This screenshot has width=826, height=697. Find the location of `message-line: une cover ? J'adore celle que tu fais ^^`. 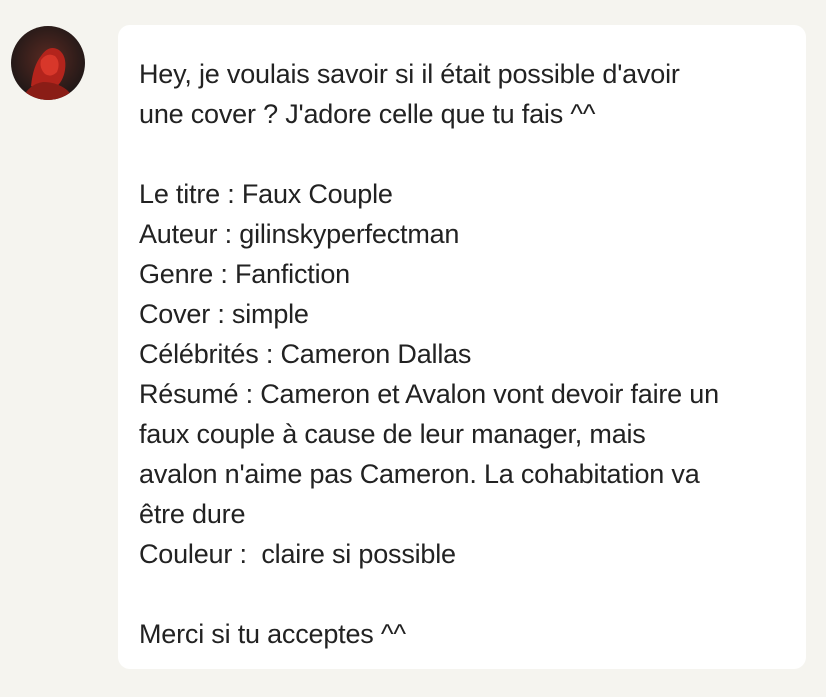

message-line: une cover ? J'adore celle que tu fais ^^ is located at coordinates (367, 114).